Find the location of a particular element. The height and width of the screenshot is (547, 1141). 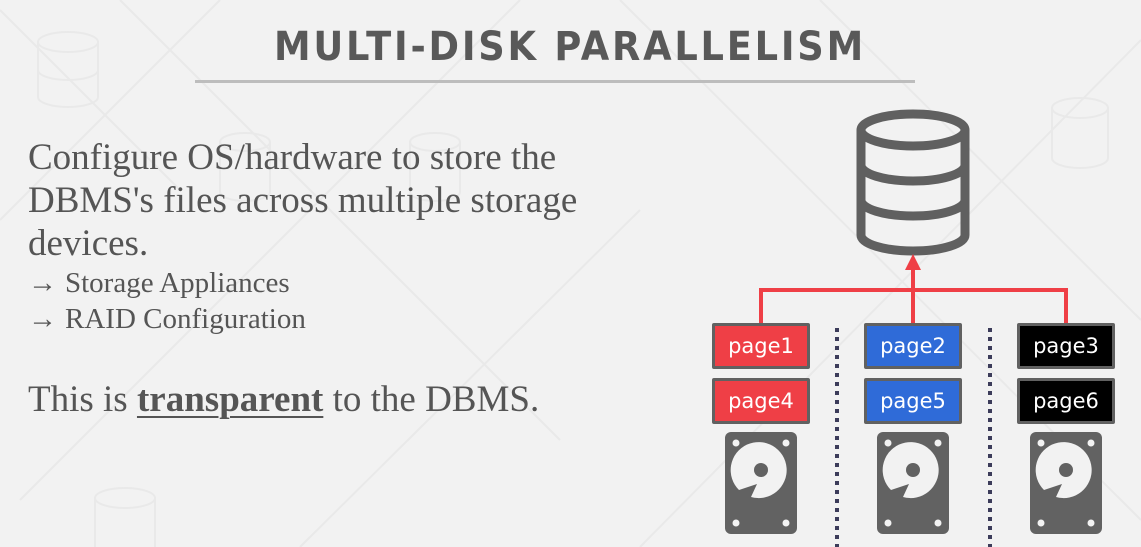

page-block: page6 is located at coordinates (1066, 401).